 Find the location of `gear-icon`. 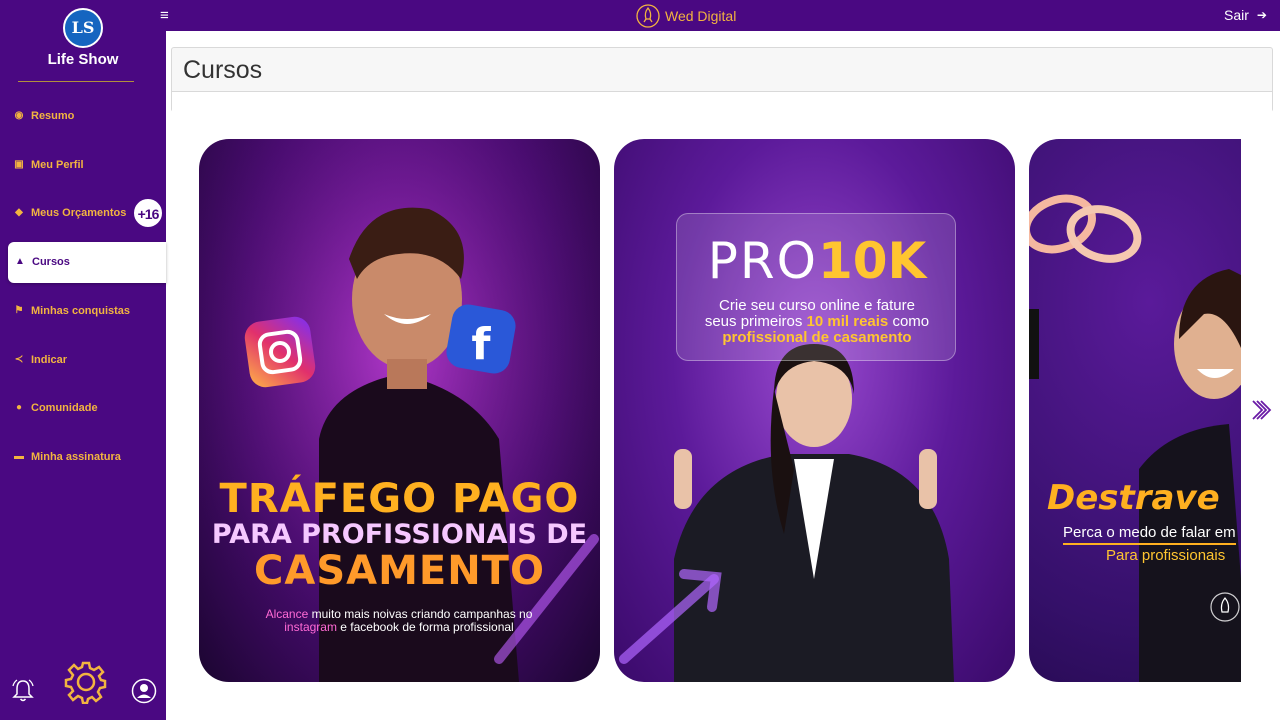

gear-icon is located at coordinates (86, 682).